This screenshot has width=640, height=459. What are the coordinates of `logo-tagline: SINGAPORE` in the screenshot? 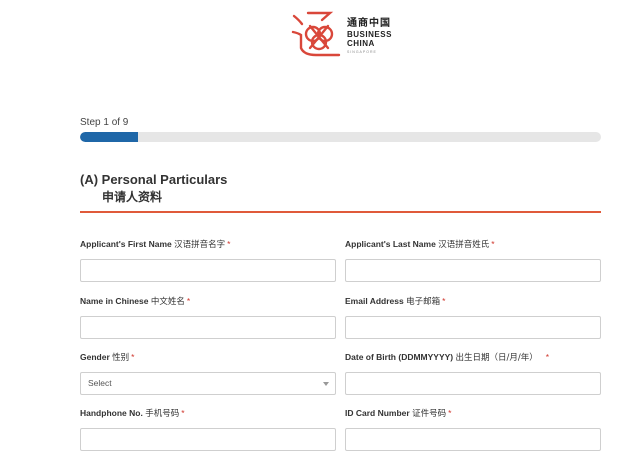 It's located at (362, 52).